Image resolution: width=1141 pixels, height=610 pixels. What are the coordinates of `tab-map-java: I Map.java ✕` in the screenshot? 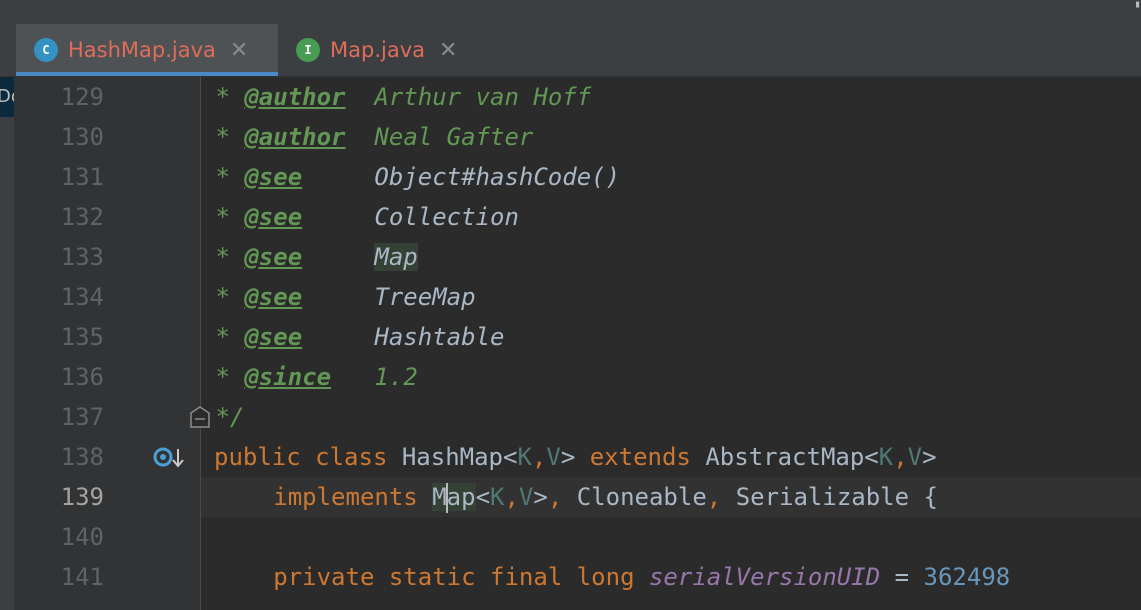 It's located at (382, 50).